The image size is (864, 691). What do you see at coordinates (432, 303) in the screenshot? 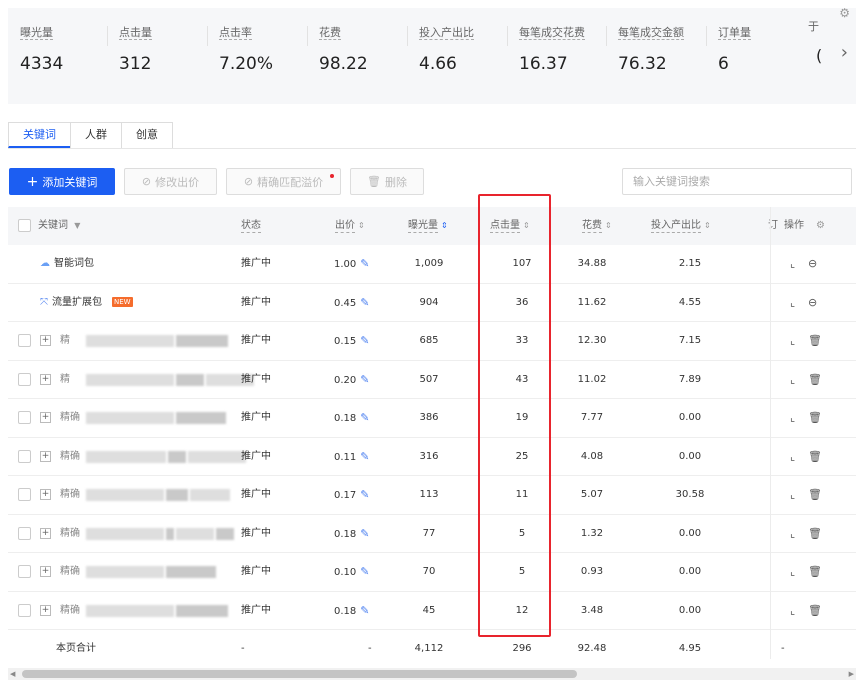
I see `table-row: ⤧ 流量扩展包 NEW 推广中 0.45 ✎ 904 36 11.62 4.55 ⌞ ⊖` at bounding box center [432, 303].